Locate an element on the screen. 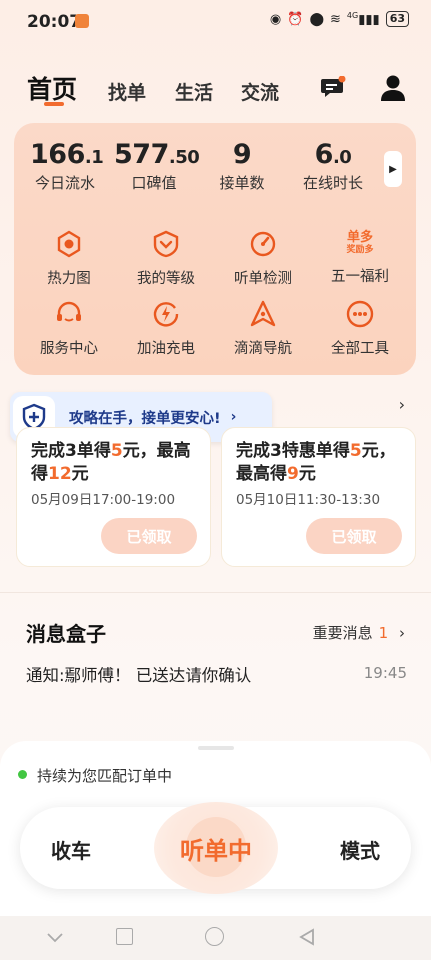 Image resolution: width=431 pixels, height=960 pixels. message-time: 19:45 is located at coordinates (385, 673).